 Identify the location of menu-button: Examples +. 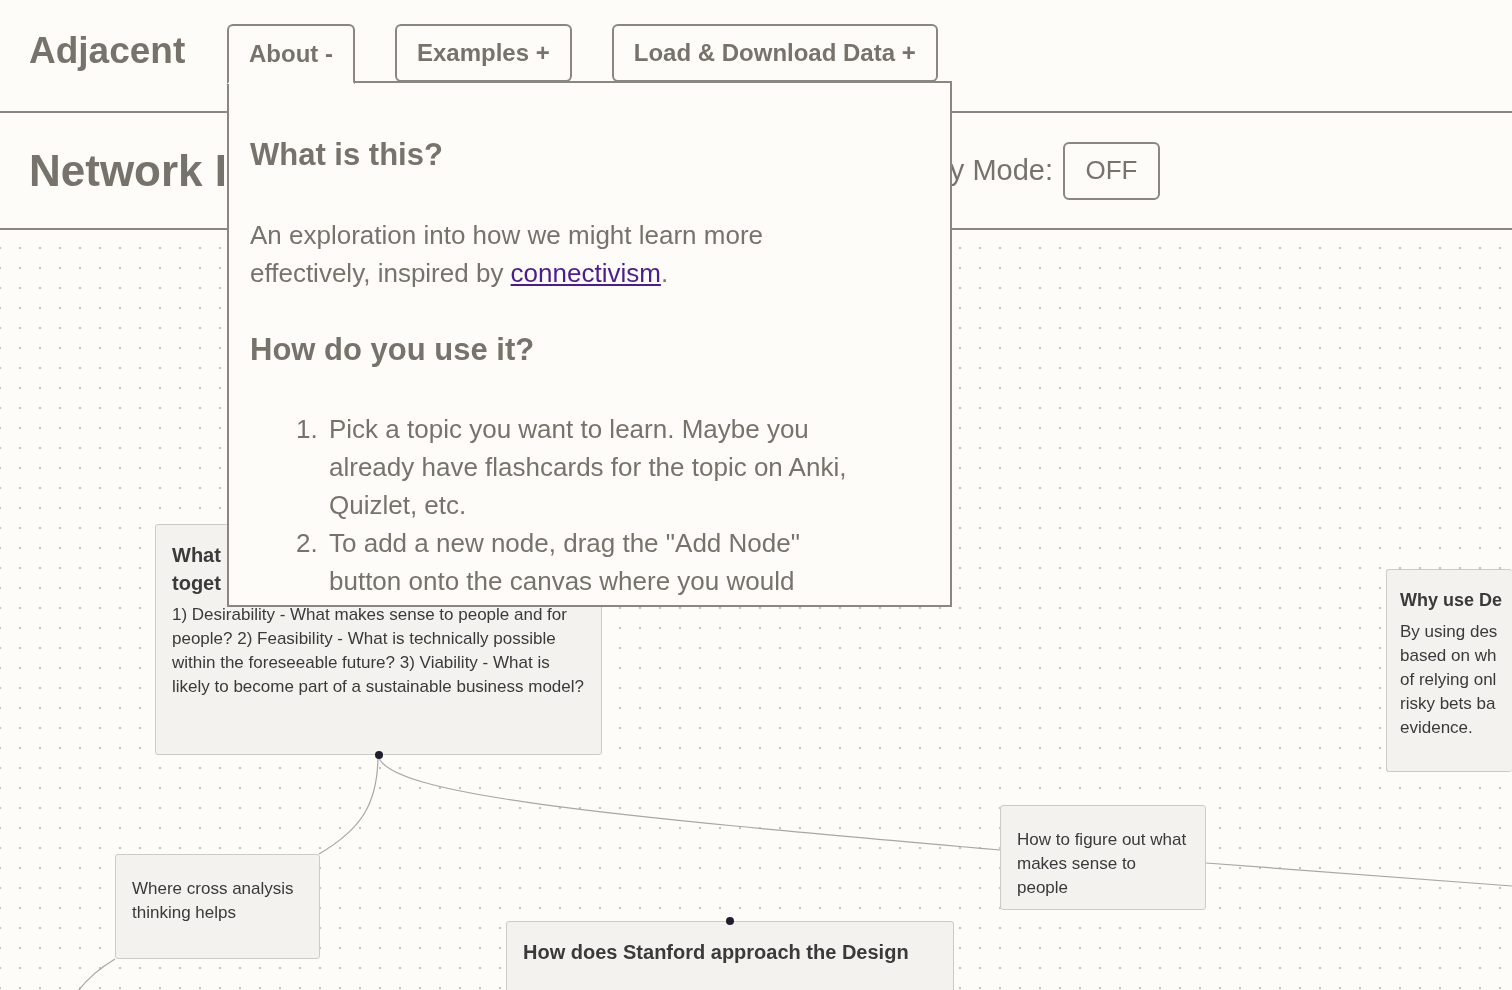
(483, 53).